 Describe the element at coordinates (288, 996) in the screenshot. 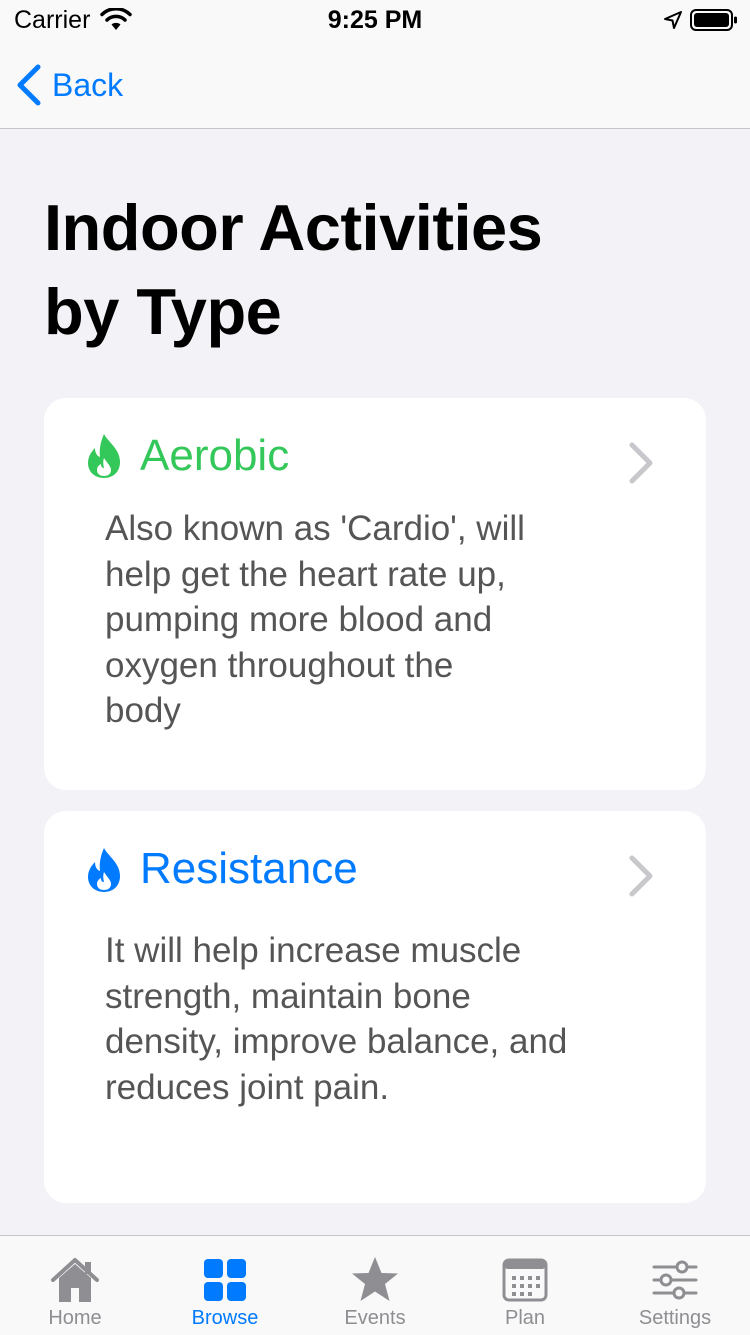

I see `description-line: strength, maintain bone` at that location.